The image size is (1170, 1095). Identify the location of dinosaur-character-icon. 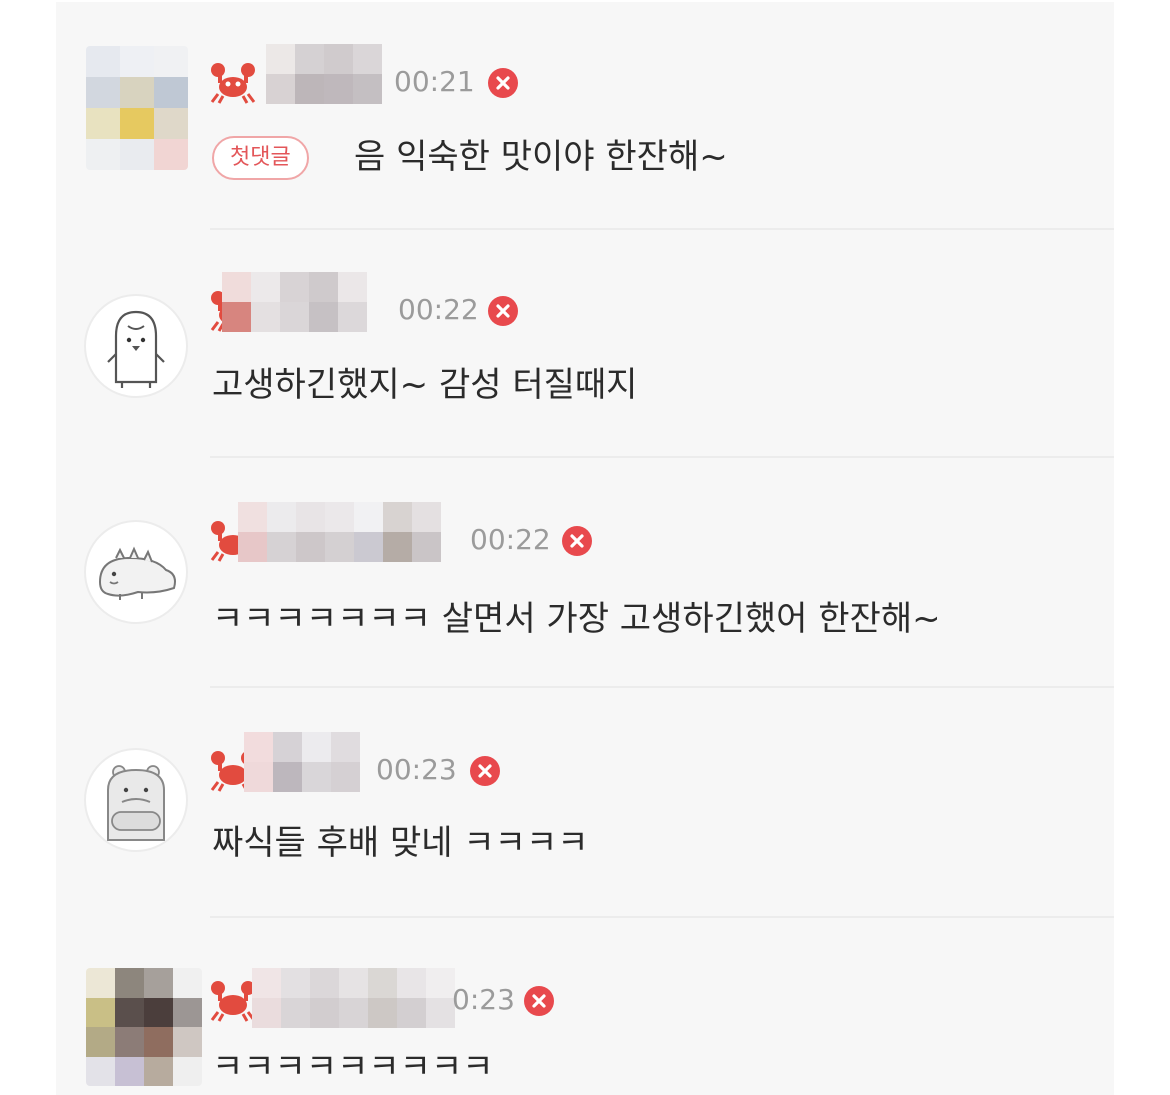
(137, 573).